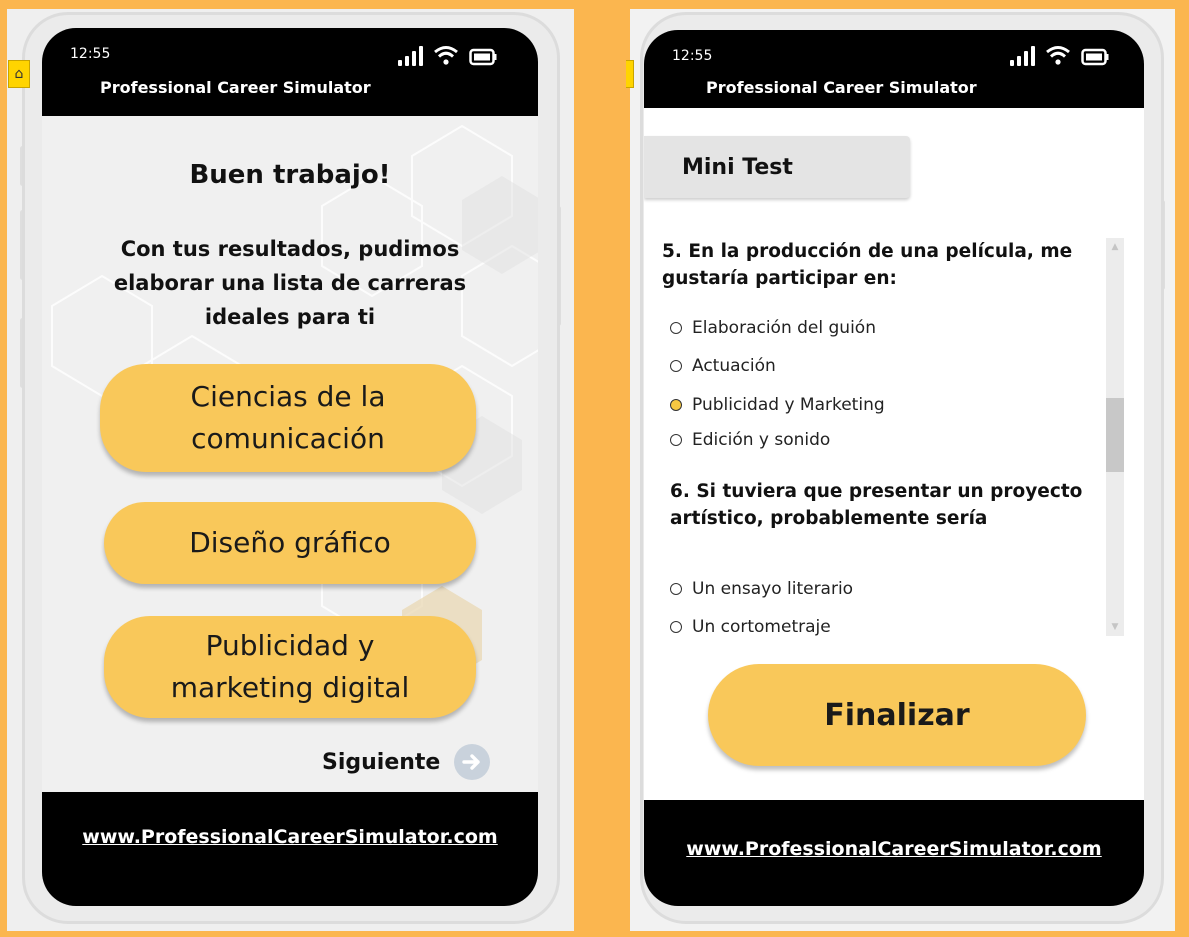 Image resolution: width=1189 pixels, height=937 pixels. I want to click on tab-label: Mini Test, so click(737, 167).